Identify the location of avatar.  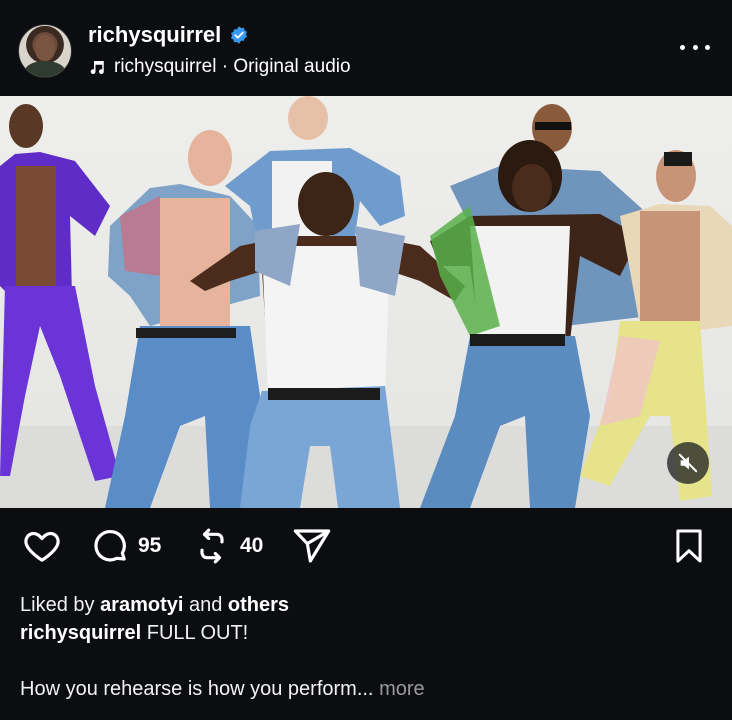
(45, 51).